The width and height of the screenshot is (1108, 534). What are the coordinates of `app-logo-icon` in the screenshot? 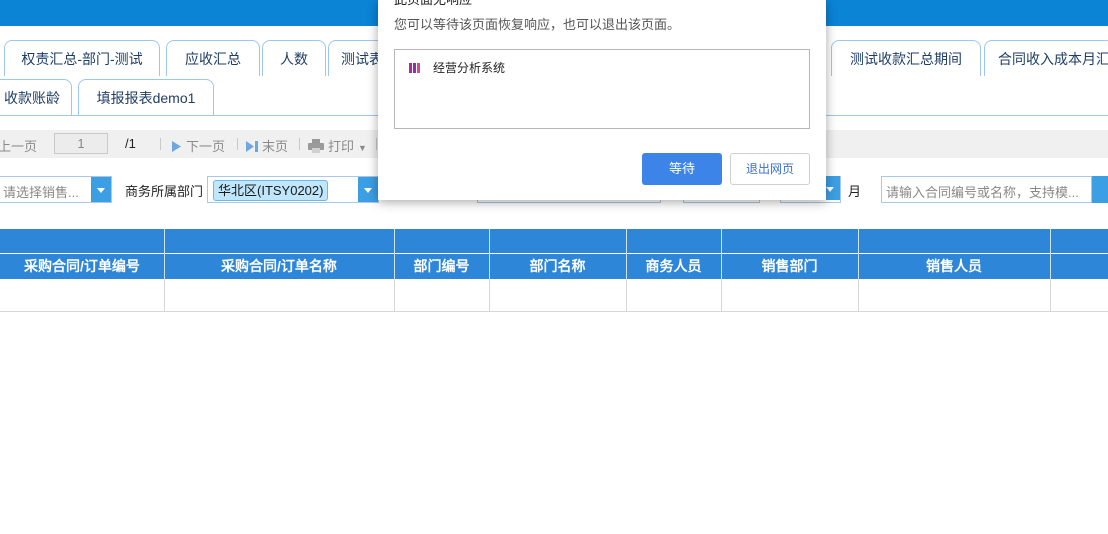 It's located at (414, 68).